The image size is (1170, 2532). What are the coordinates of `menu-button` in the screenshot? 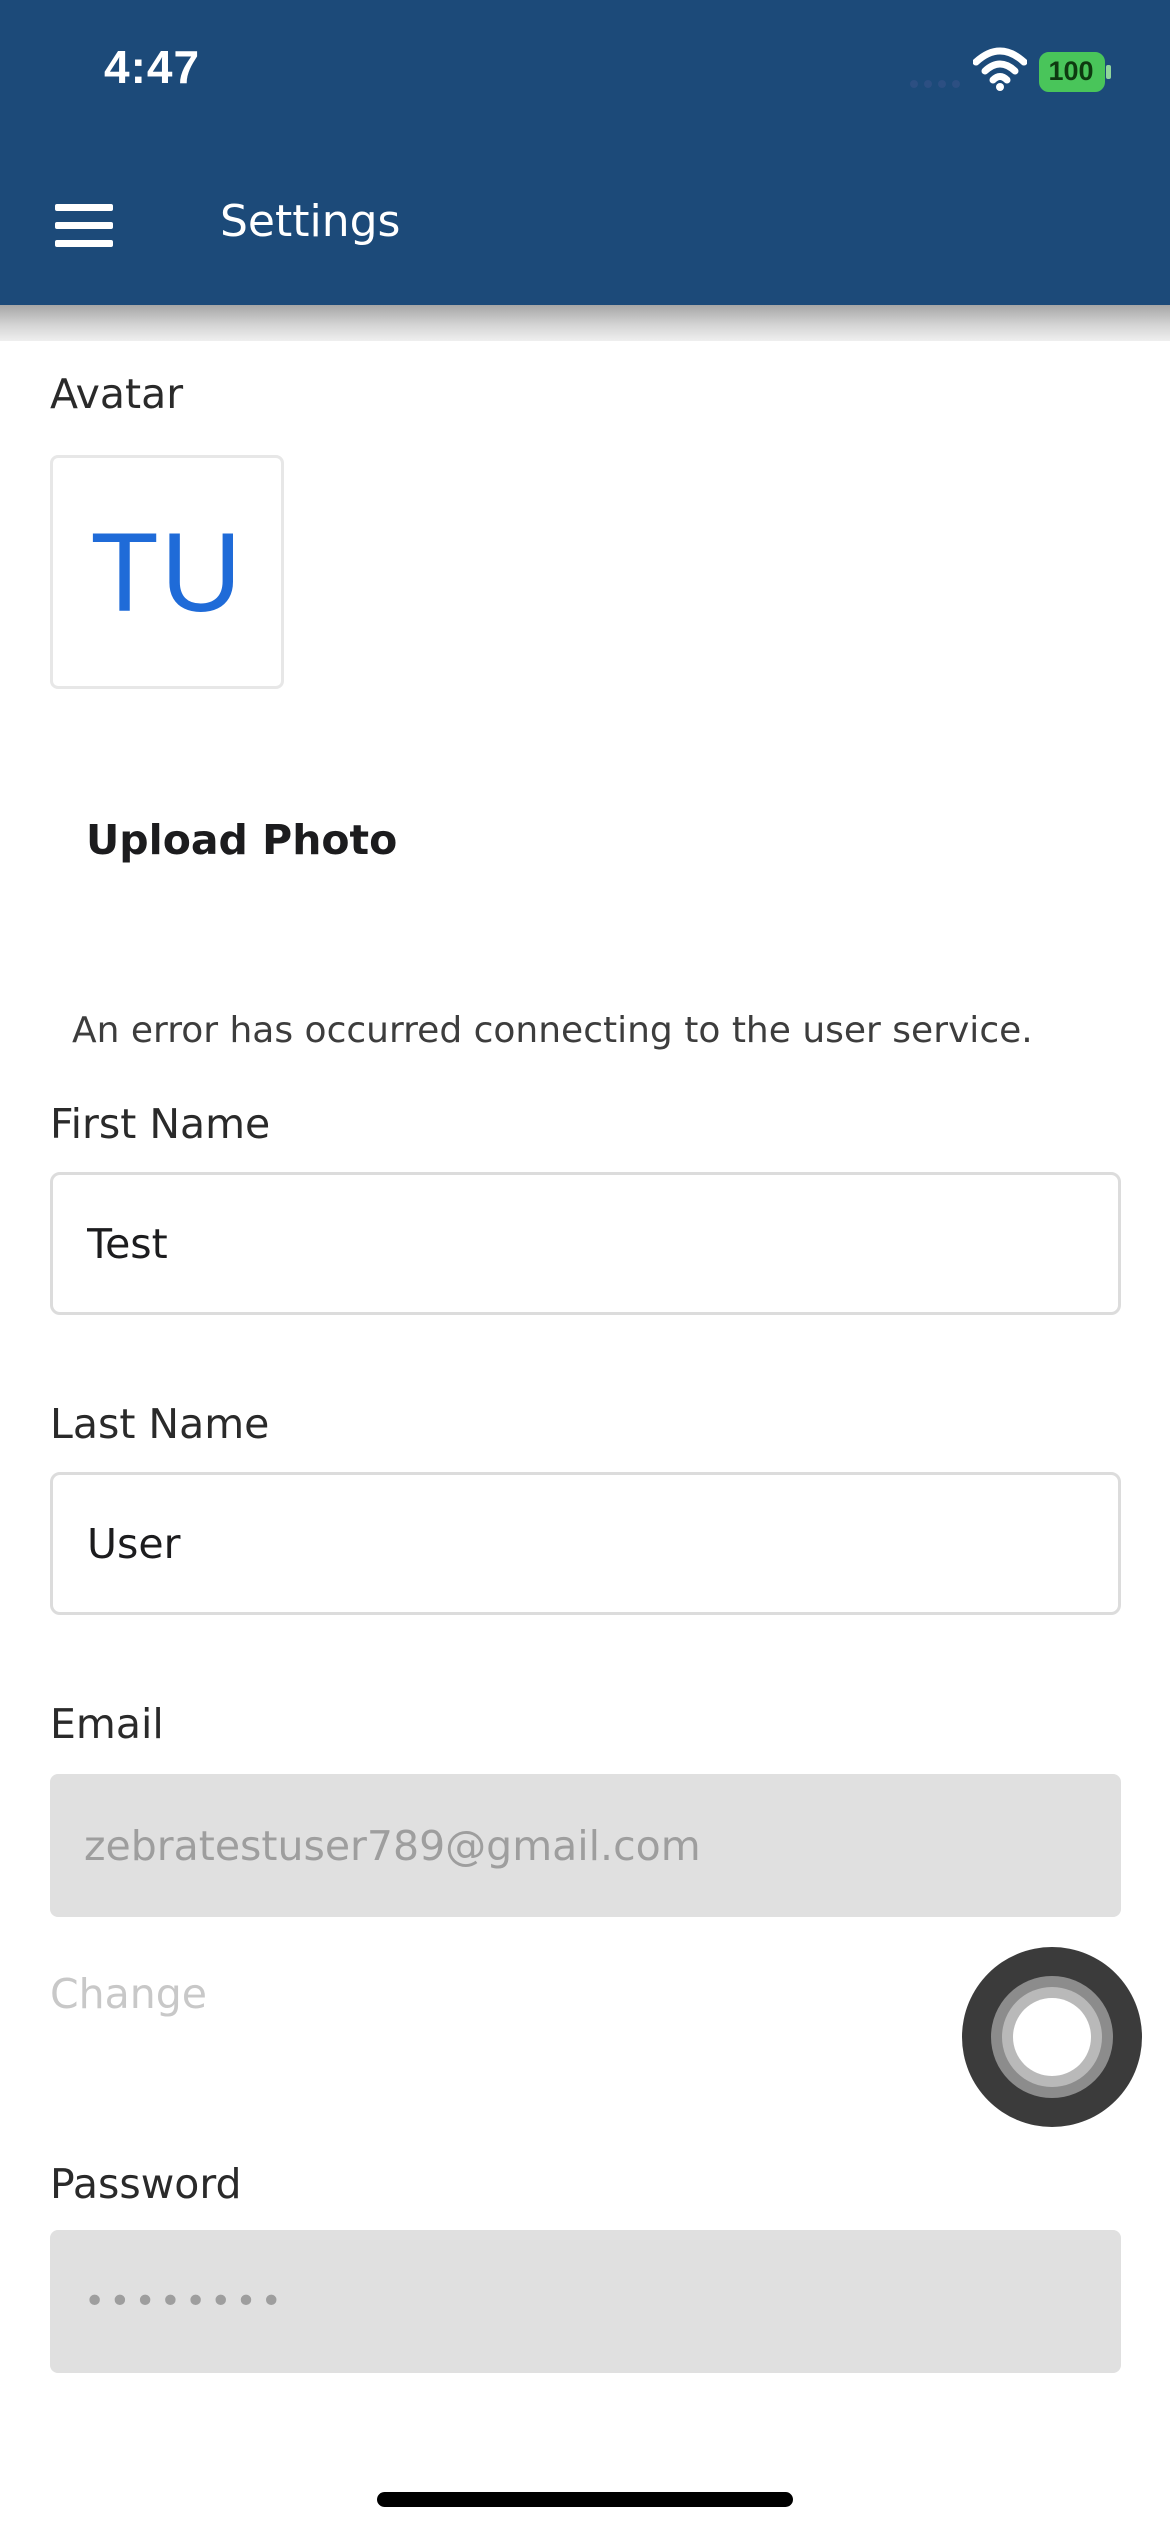 It's located at (84, 226).